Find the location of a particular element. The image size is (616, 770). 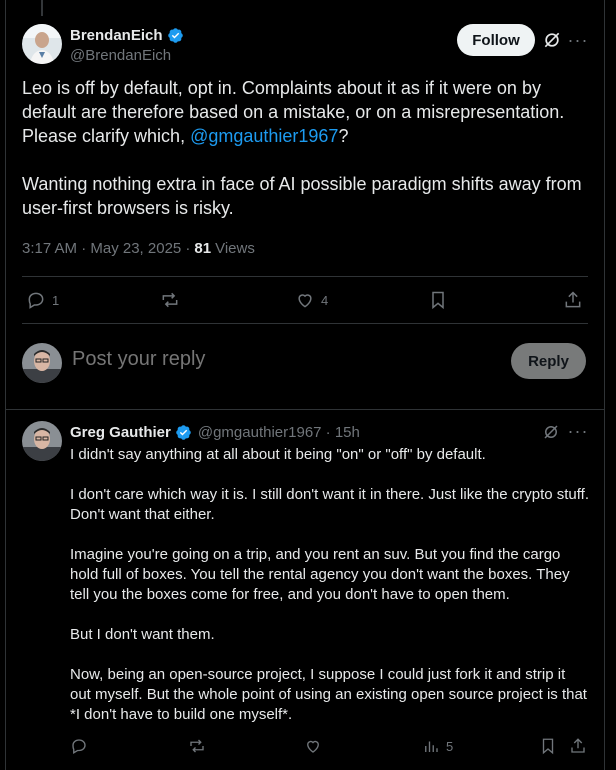

action-bar: 1 4 is located at coordinates (305, 300).